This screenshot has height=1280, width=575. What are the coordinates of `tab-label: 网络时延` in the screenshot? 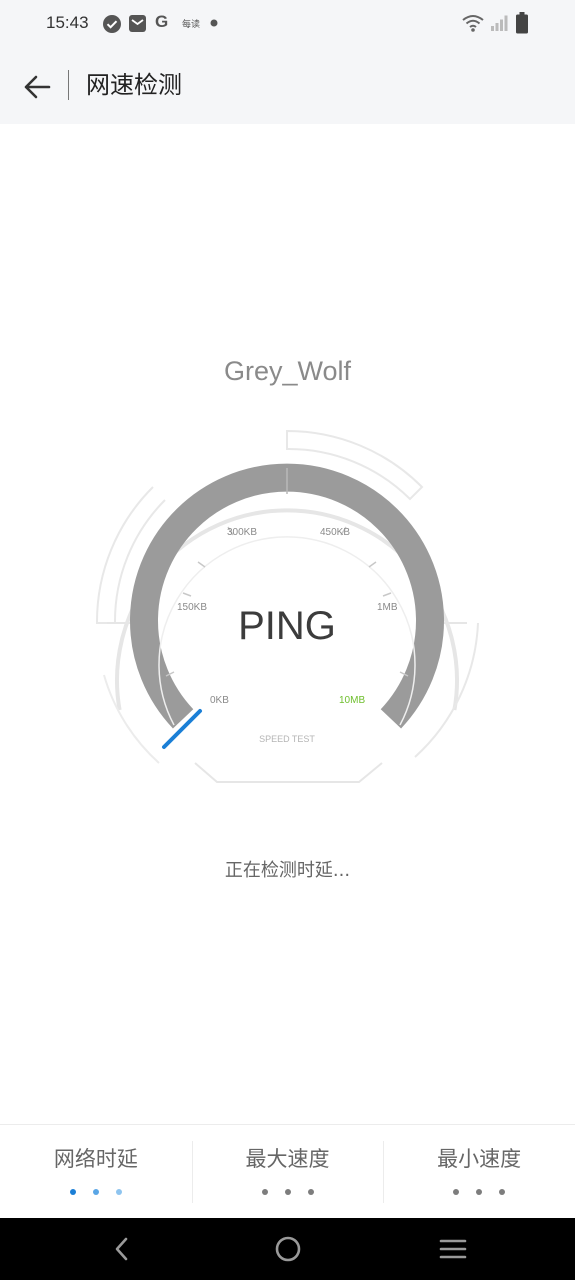 It's located at (95, 1159).